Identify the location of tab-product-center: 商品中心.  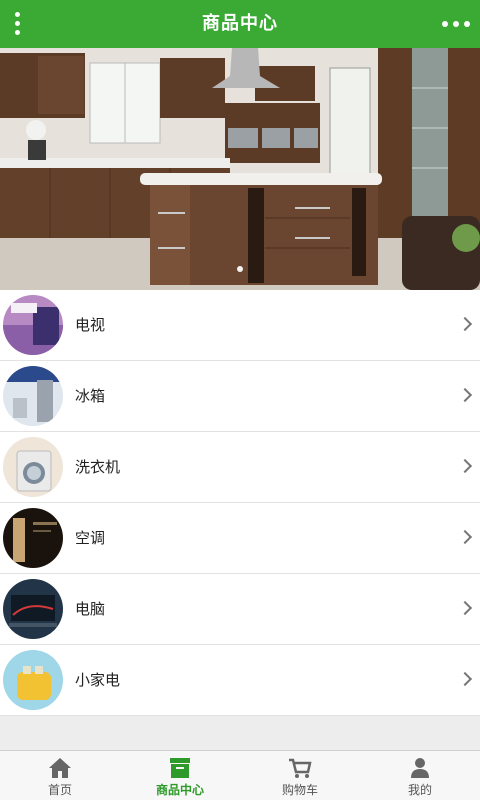
(180, 775).